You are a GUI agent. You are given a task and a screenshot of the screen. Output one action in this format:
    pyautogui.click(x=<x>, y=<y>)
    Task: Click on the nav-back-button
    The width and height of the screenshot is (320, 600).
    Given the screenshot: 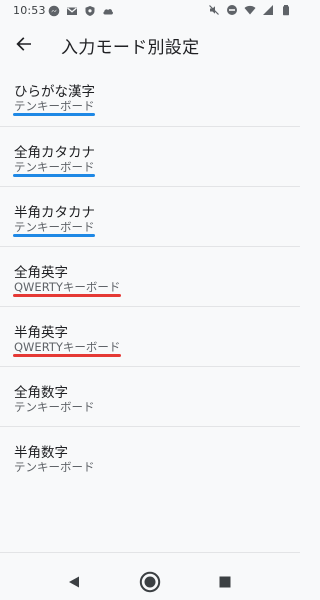 What is the action you would take?
    pyautogui.click(x=74, y=582)
    